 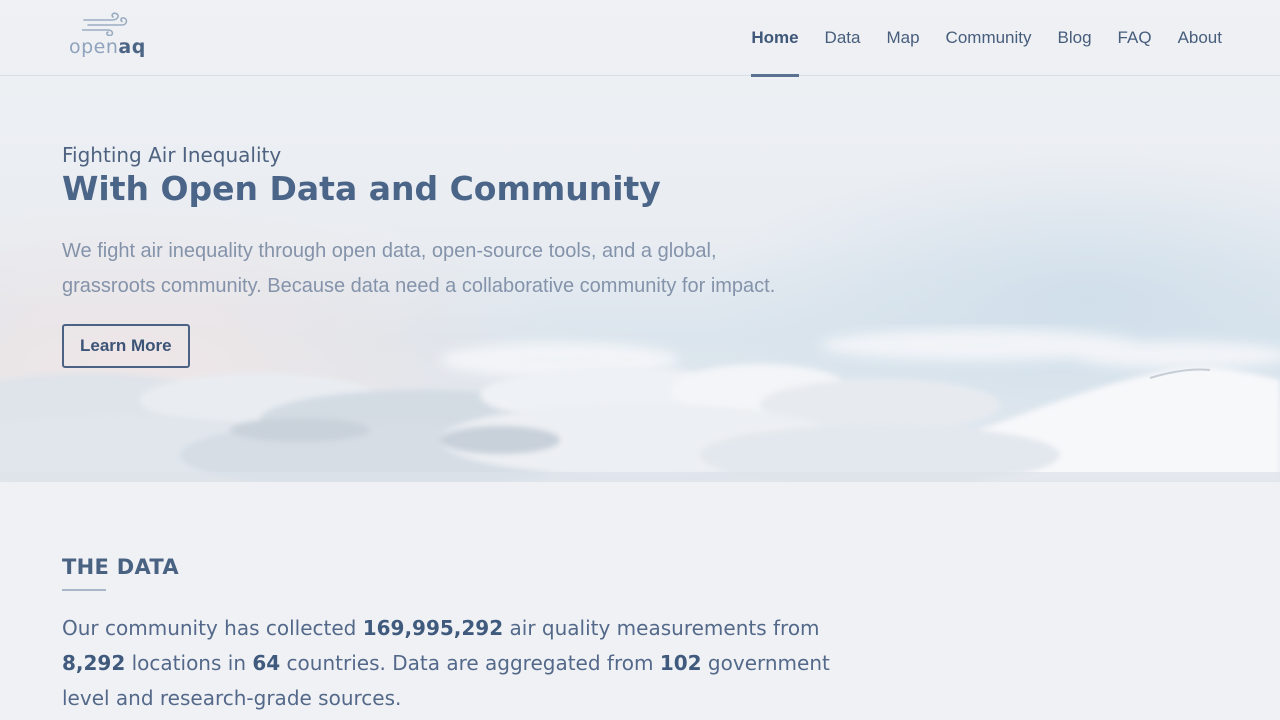 I want to click on logo-suffix: aq, so click(x=132, y=47).